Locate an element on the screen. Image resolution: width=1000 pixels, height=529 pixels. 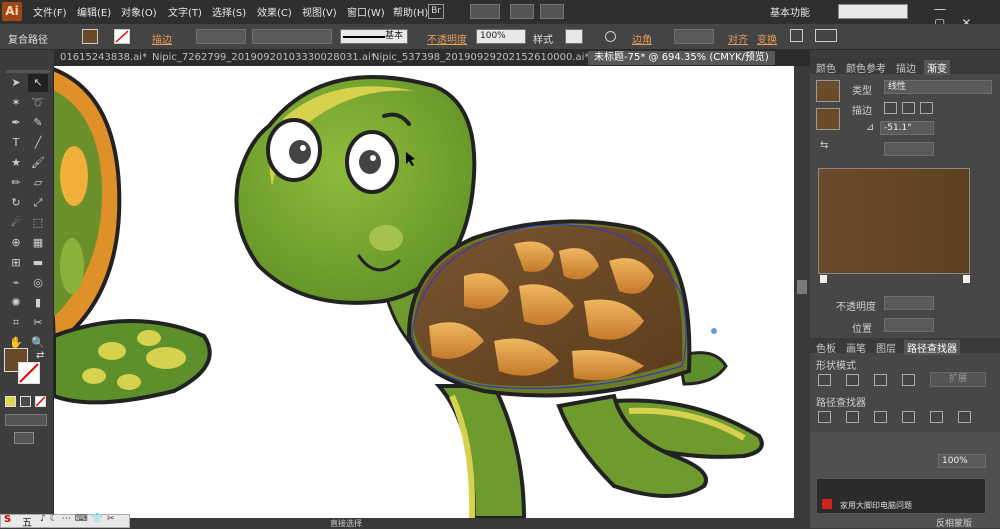
gradient-stop-start is located at coordinates (823, 279).